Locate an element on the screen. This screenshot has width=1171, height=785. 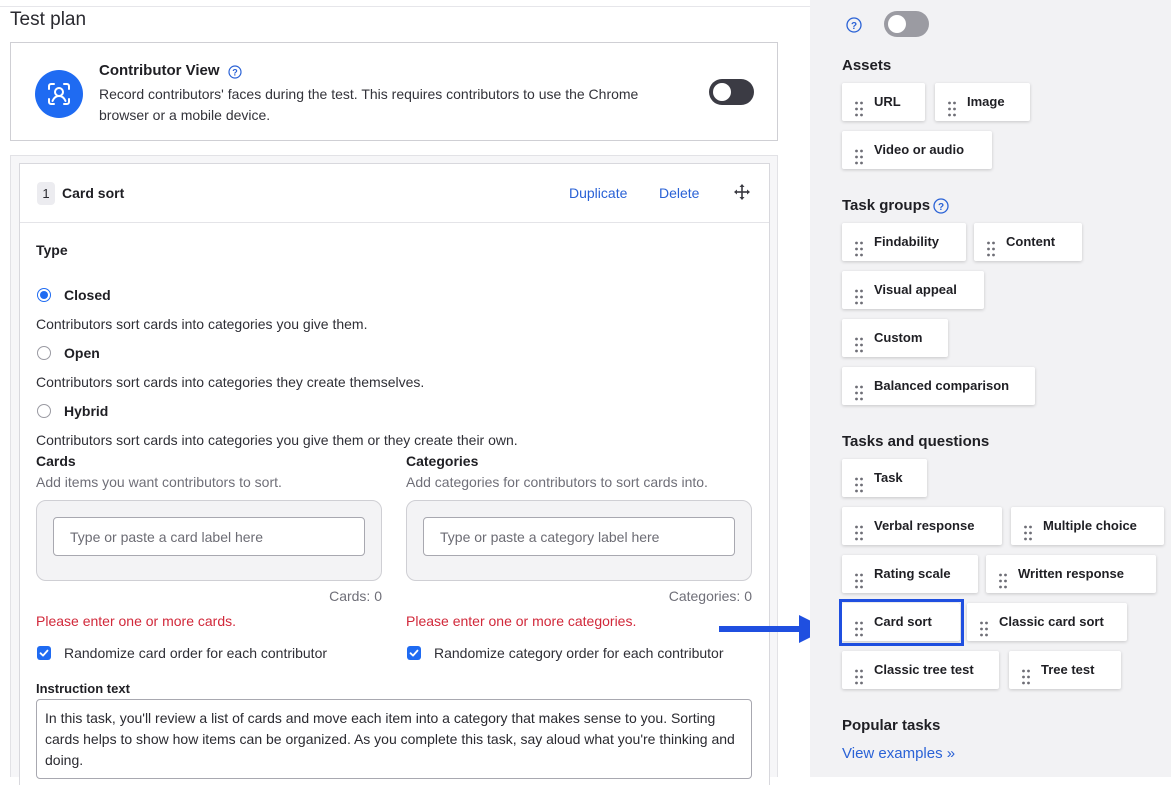
radio-closed is located at coordinates (44, 295).